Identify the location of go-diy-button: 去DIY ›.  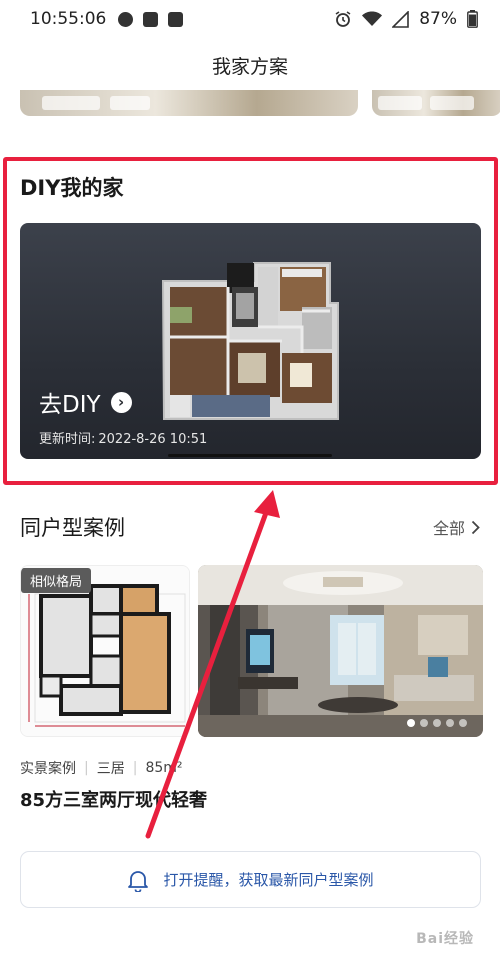
(85, 402).